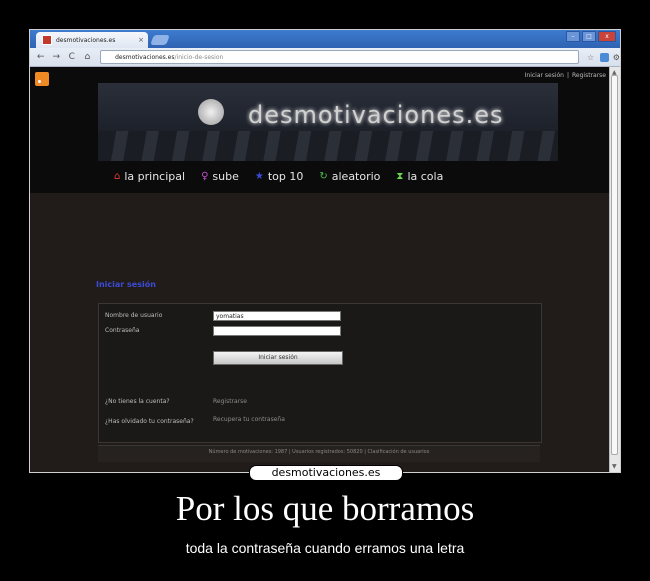 The height and width of the screenshot is (581, 650). I want to click on address-bar: desmotivaciones.es /inicio-de-sesion, so click(340, 57).